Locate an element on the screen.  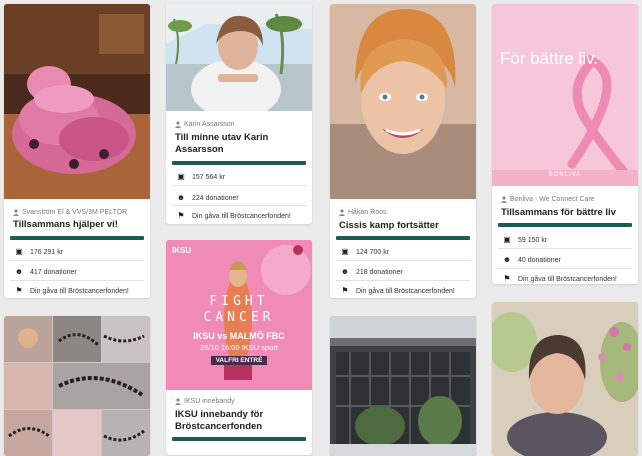
iksu-logo: IKSU is located at coordinates (182, 250).